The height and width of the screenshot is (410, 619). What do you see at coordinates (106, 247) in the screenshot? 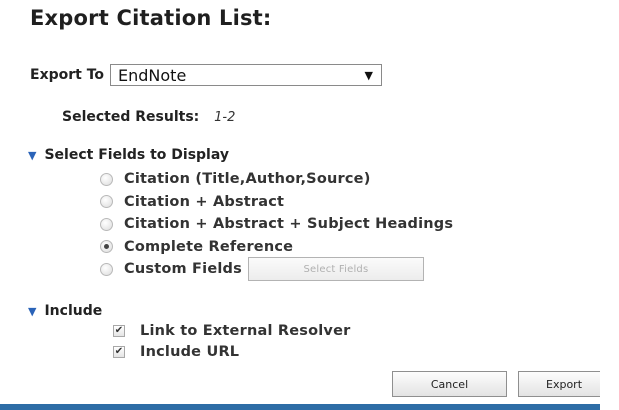
I see `radio-button-selected` at bounding box center [106, 247].